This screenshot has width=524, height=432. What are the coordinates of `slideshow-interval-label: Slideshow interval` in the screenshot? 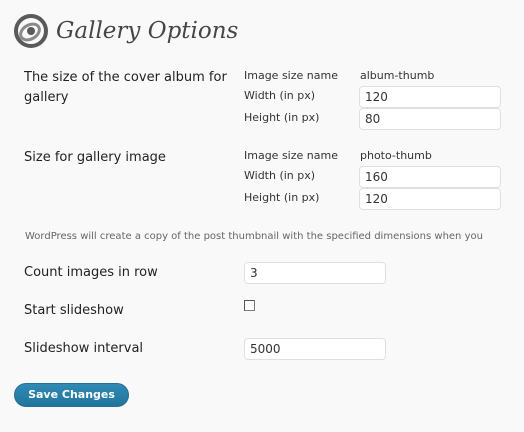 It's located at (84, 348).